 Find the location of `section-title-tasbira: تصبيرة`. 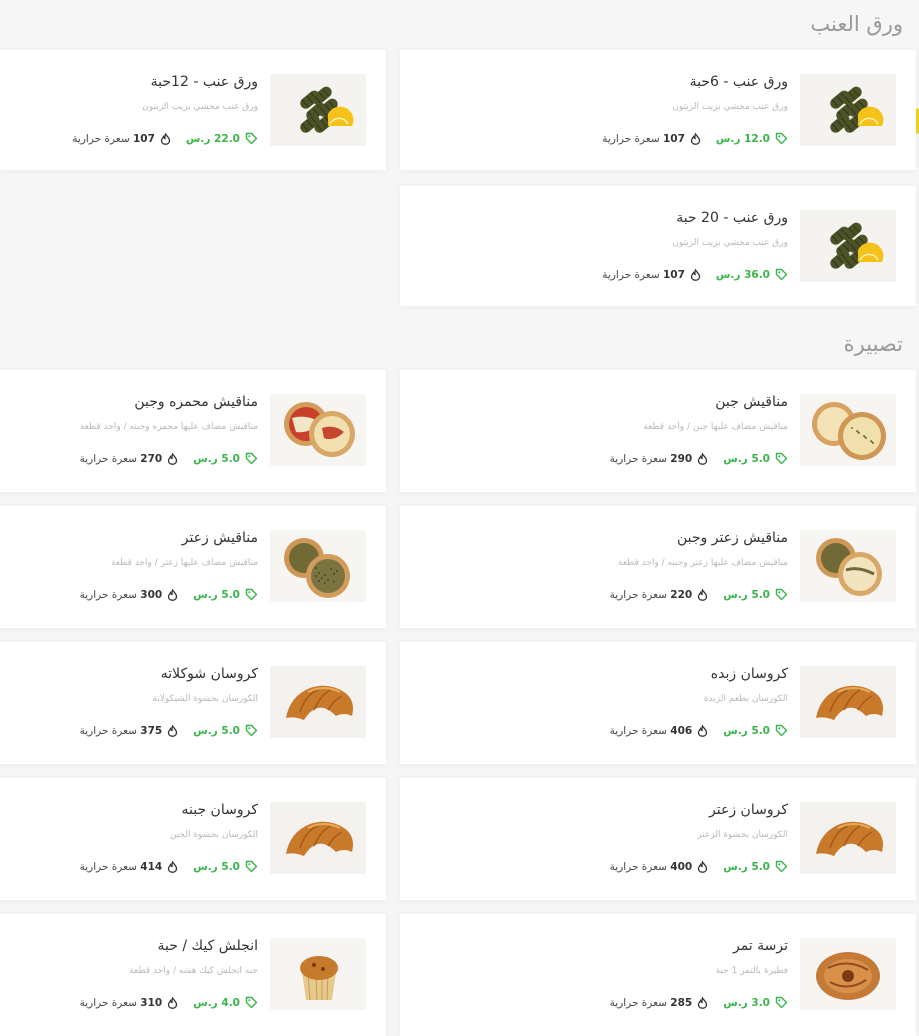

section-title-tasbira: تصبيرة is located at coordinates (873, 344).